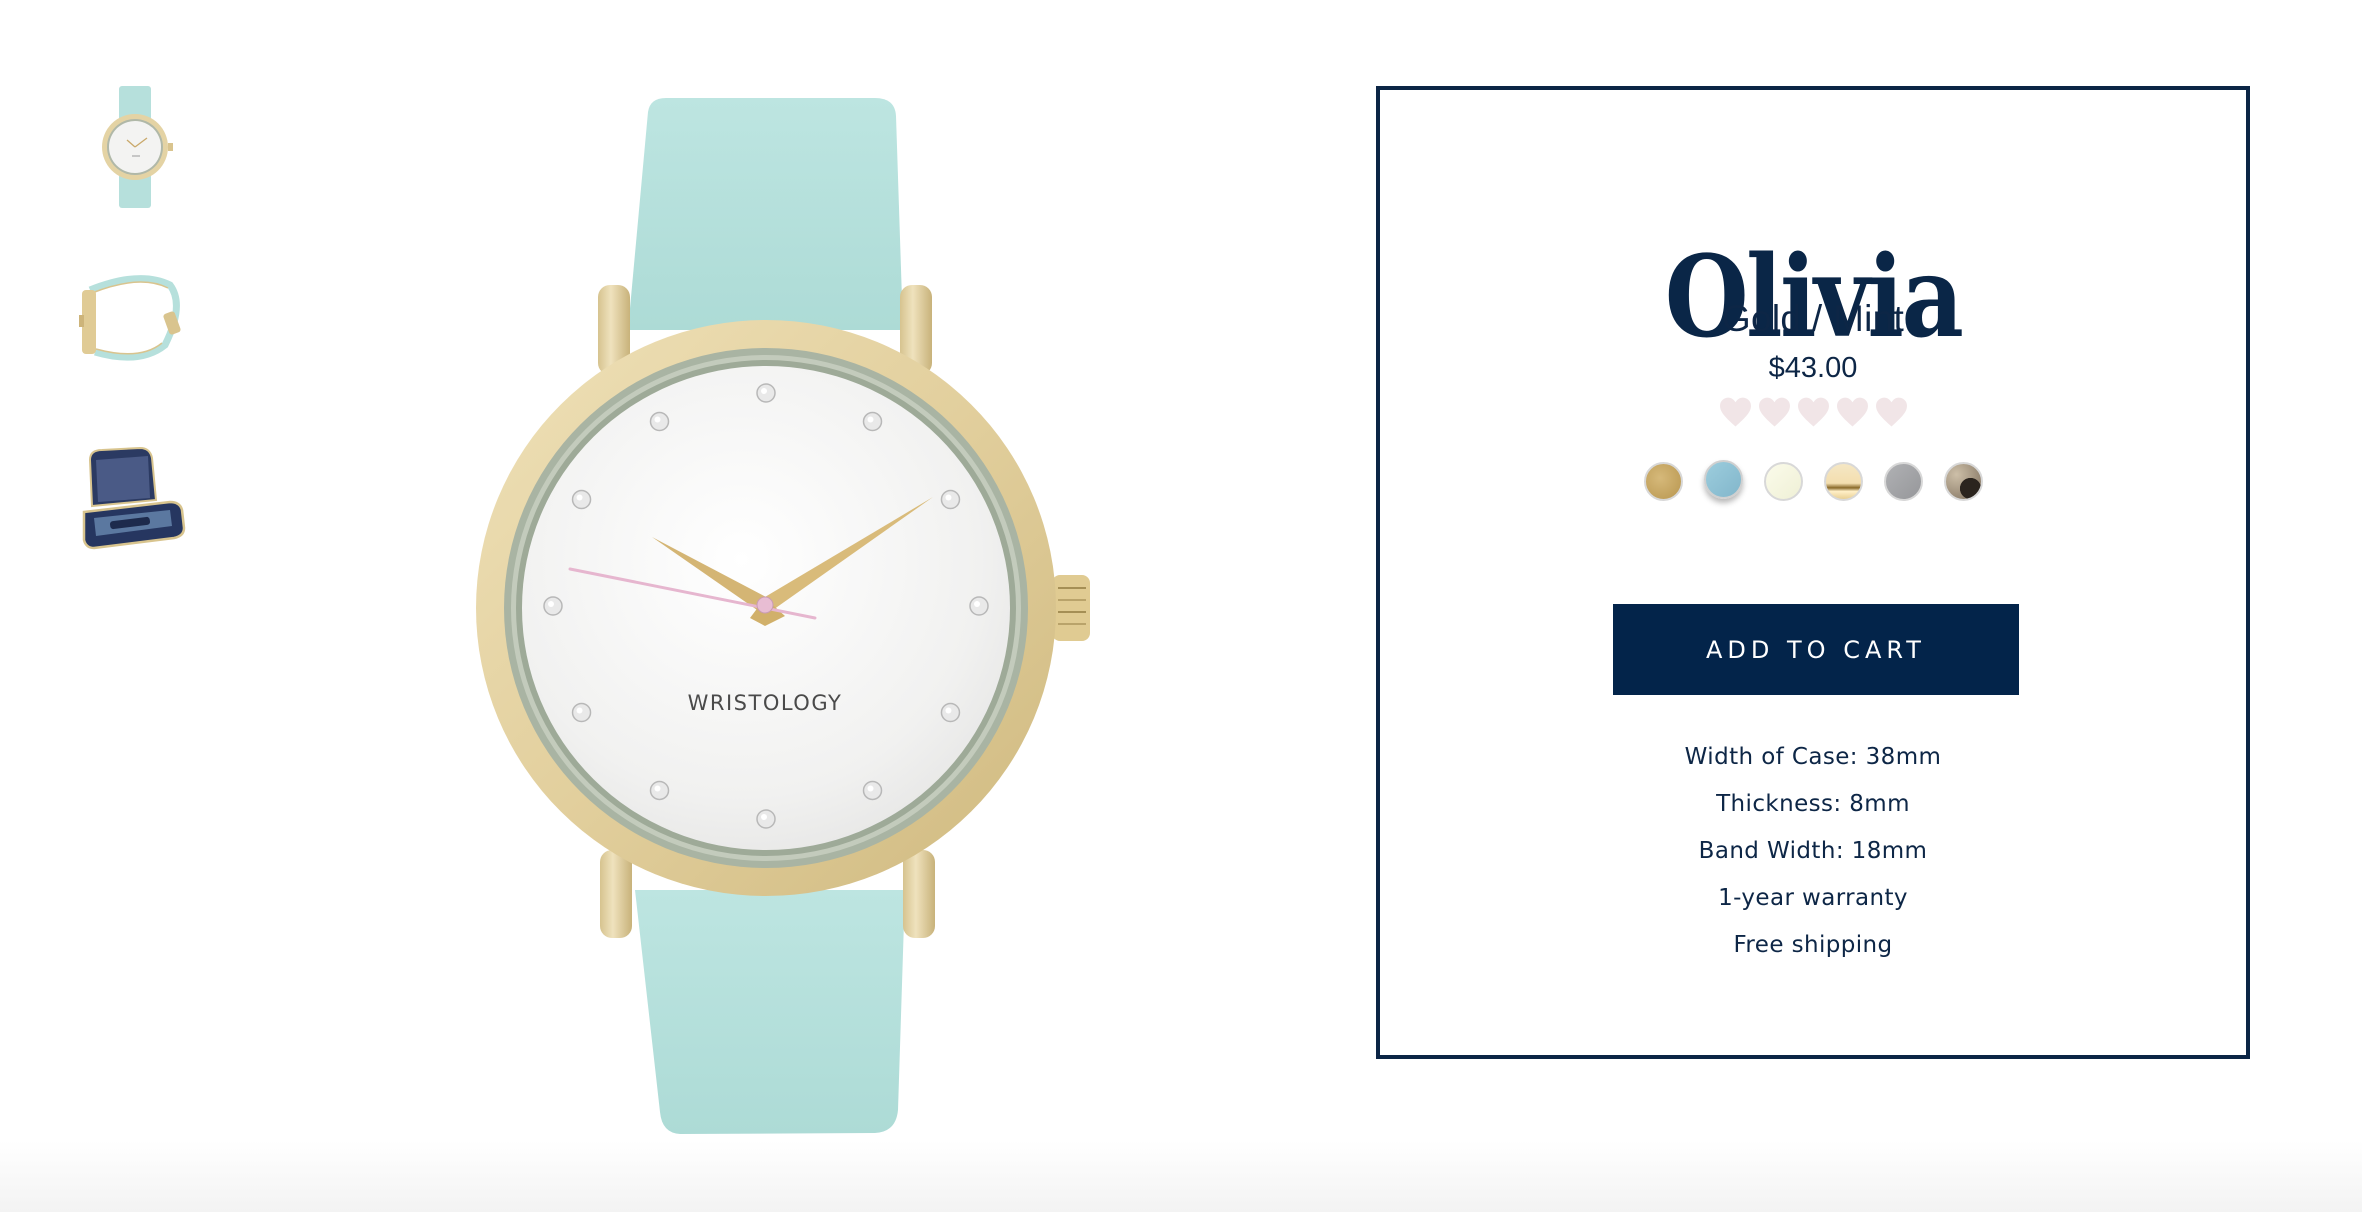  What do you see at coordinates (1816, 649) in the screenshot?
I see `add-to-cart-button: ADD TO CART` at bounding box center [1816, 649].